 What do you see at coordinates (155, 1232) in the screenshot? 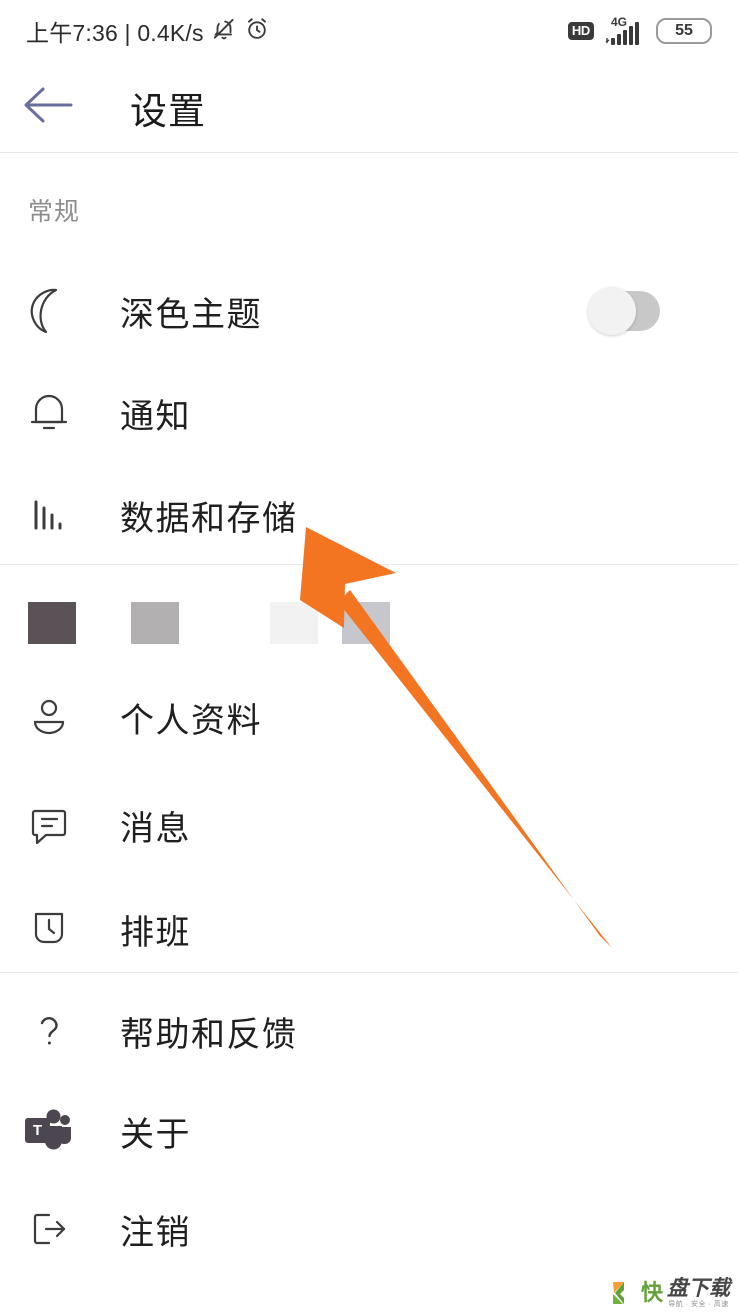
I see `settings-row-label: 注销` at bounding box center [155, 1232].